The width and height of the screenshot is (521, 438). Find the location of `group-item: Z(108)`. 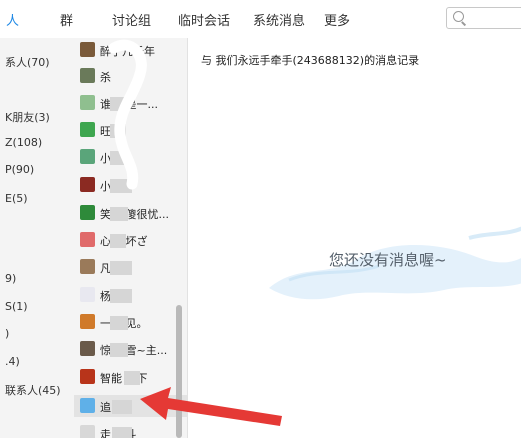

group-item: Z(108) is located at coordinates (23, 142).